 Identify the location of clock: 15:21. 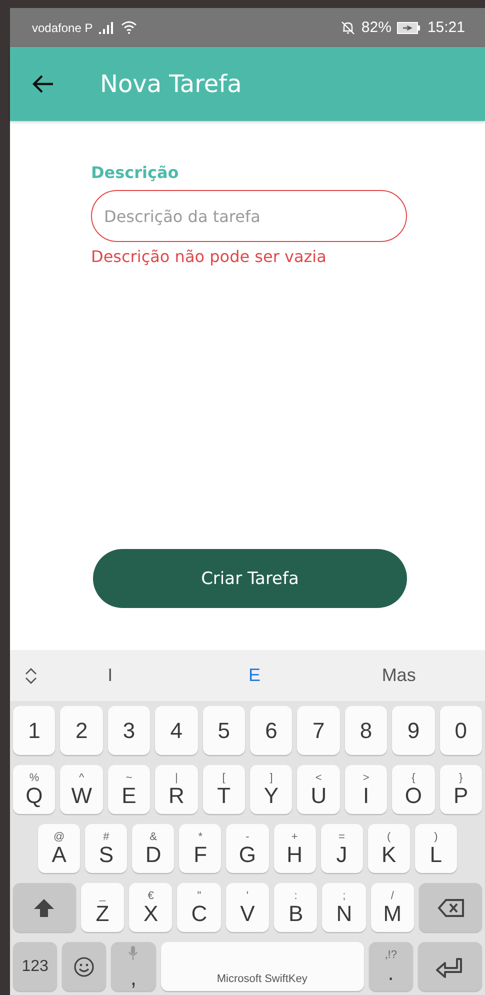
(446, 27).